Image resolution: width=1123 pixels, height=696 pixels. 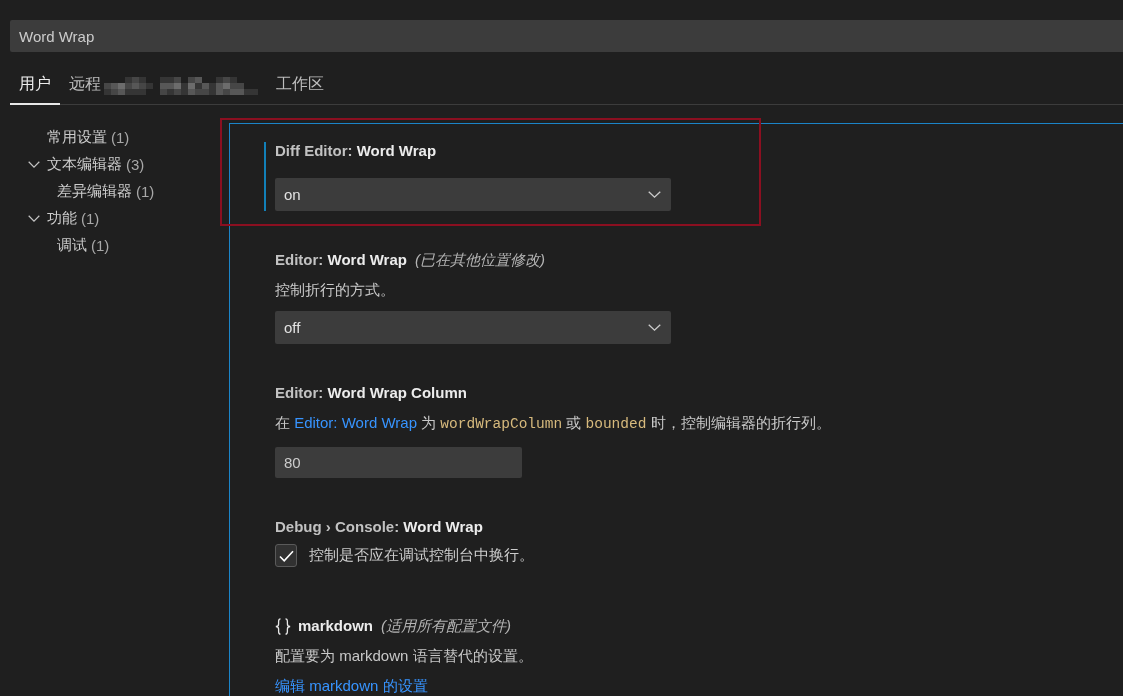 I want to click on checkbox-label: 控制是否应在调试控制台中换行。, so click(x=421, y=555).